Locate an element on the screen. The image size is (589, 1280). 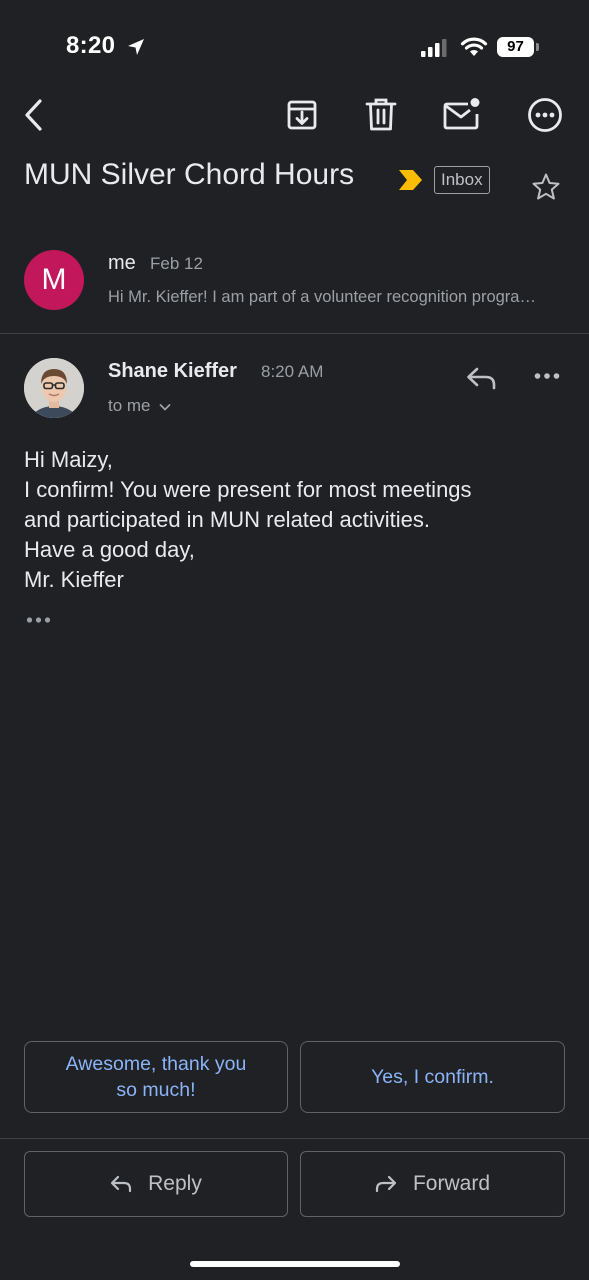
show-trimmed-content-icon is located at coordinates (39, 620).